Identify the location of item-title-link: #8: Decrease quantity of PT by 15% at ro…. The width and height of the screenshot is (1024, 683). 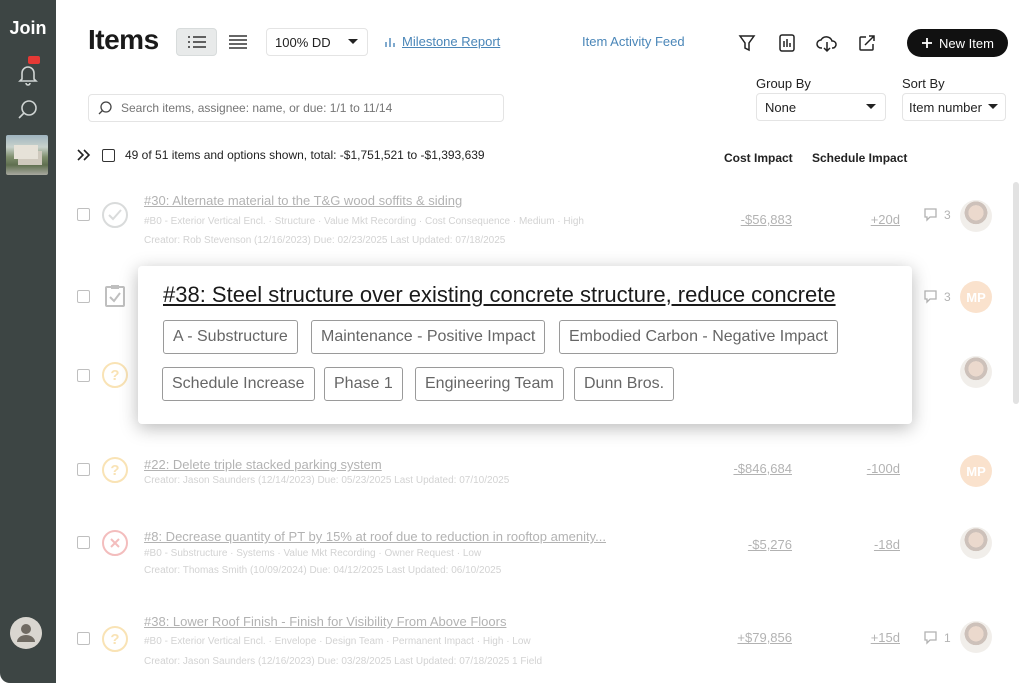
(375, 536).